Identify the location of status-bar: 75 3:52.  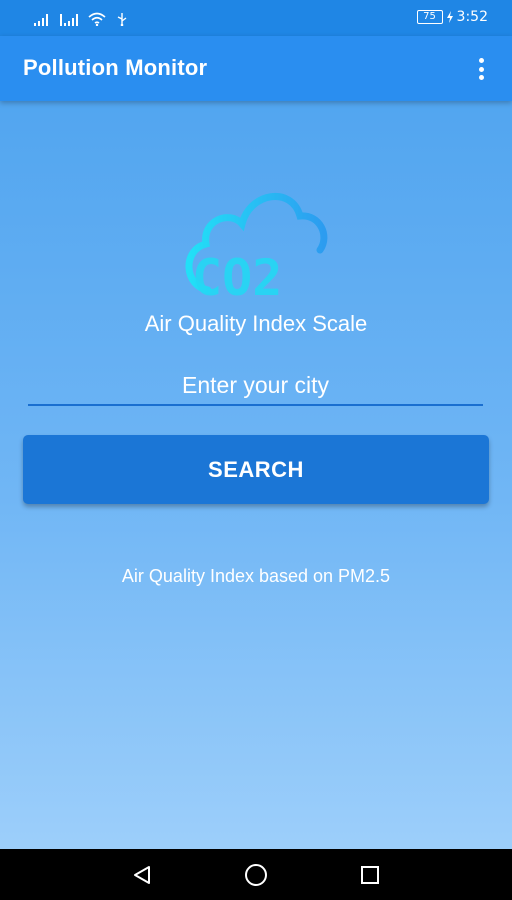
(256, 18).